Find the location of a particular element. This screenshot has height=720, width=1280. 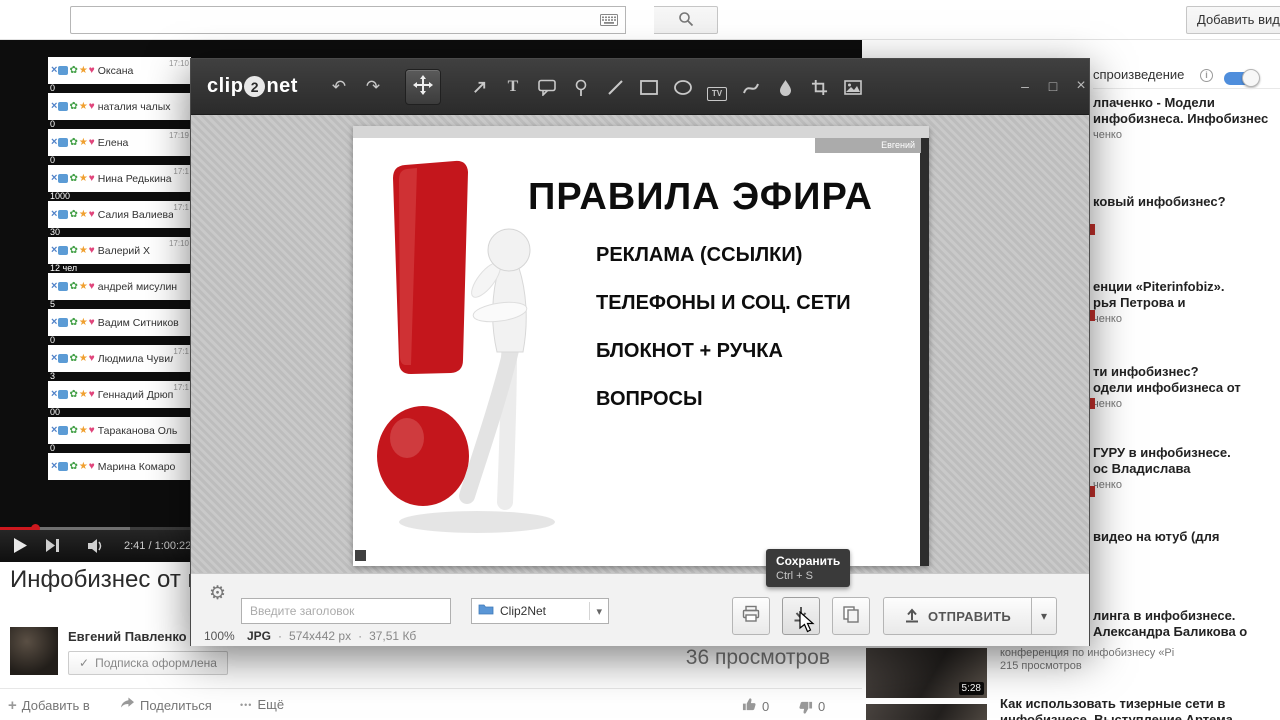

curve-tool-icon is located at coordinates (751, 87).